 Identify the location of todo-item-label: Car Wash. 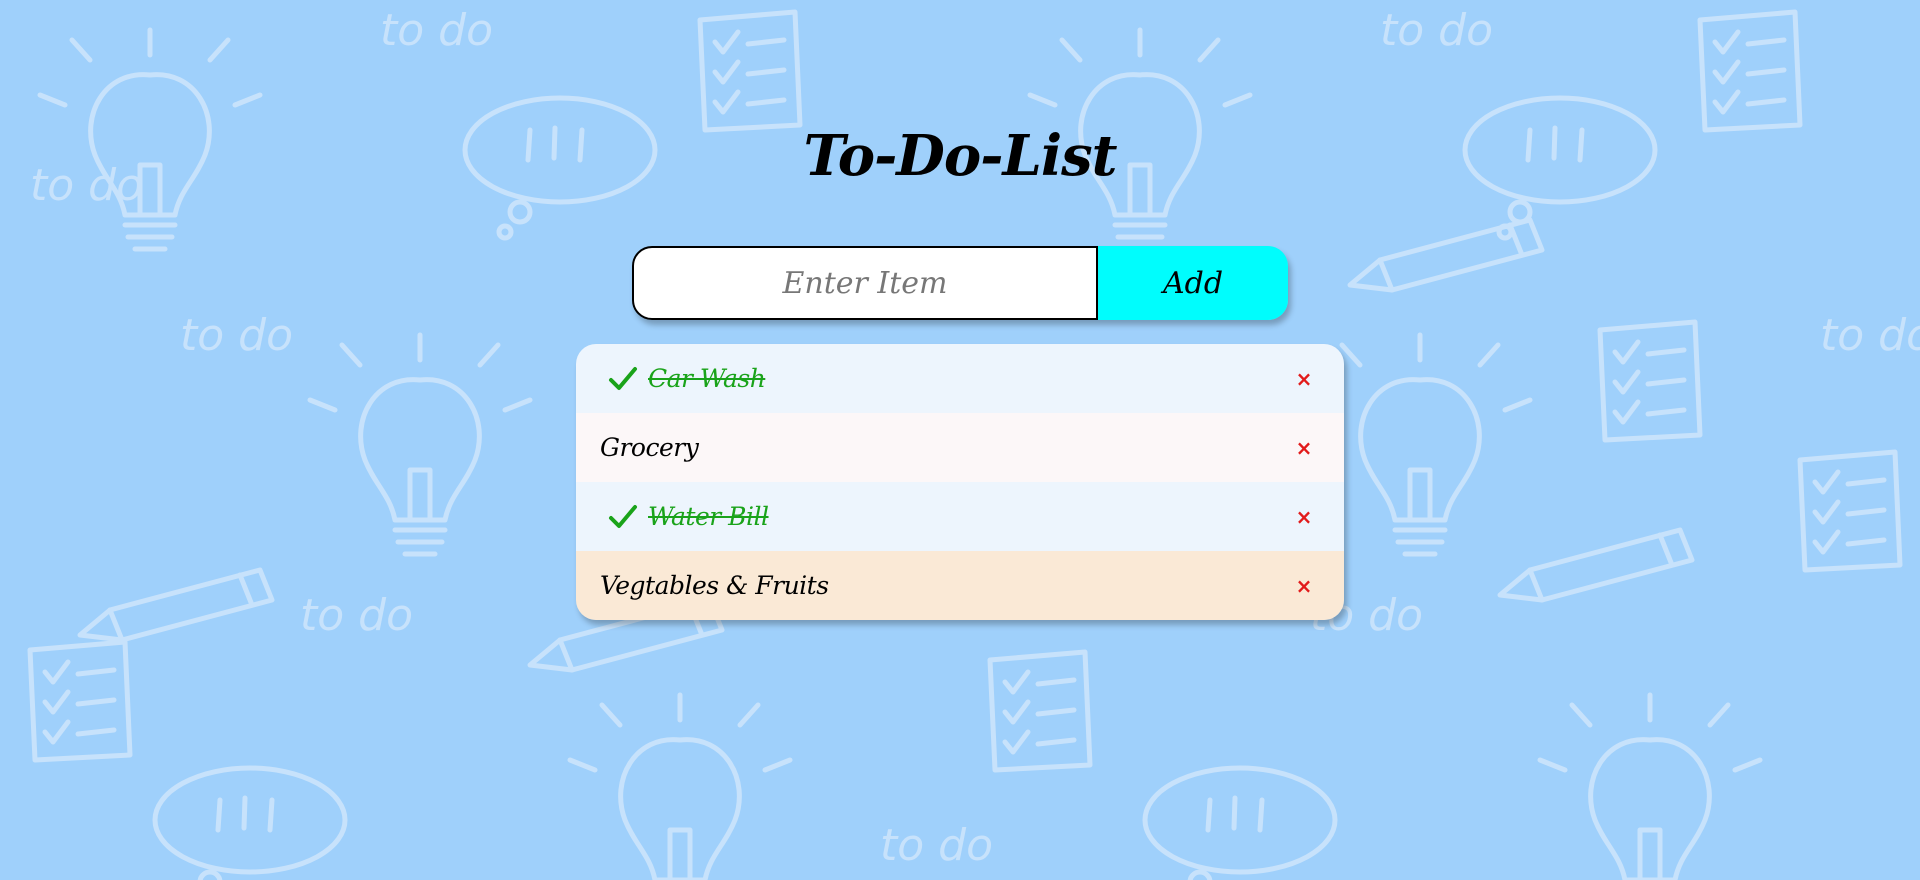
(707, 378).